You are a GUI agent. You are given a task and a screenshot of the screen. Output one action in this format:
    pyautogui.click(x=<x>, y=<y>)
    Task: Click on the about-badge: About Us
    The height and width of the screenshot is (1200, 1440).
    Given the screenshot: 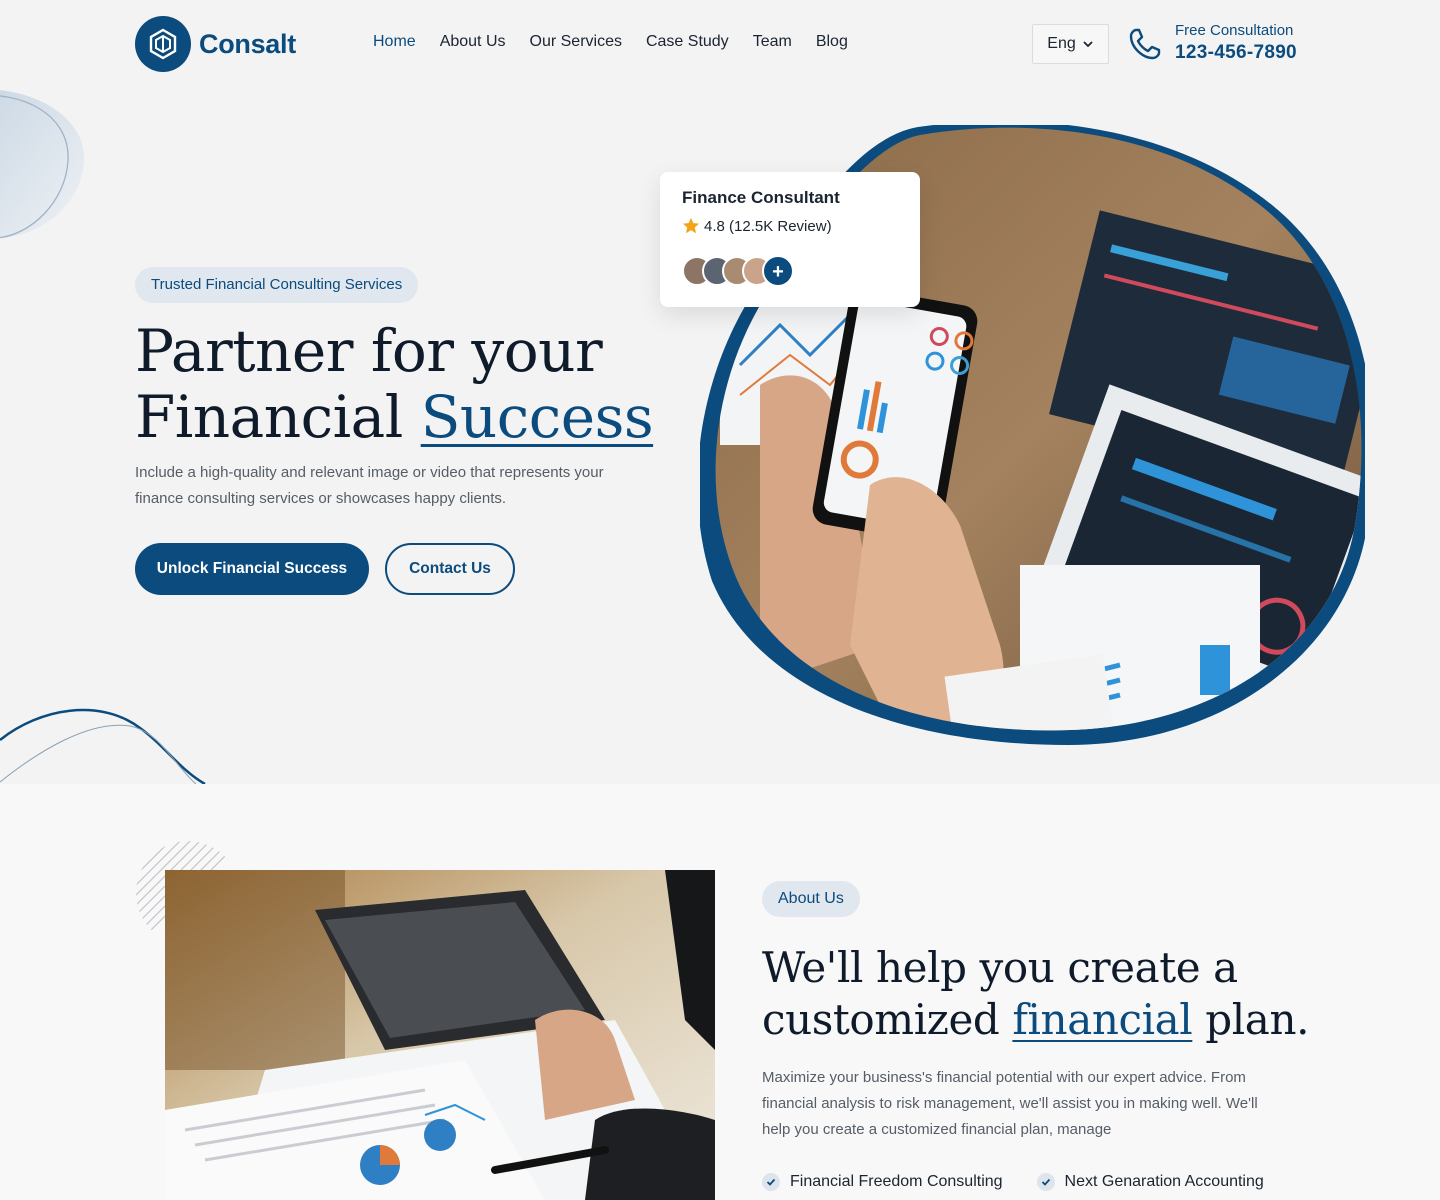 What is the action you would take?
    pyautogui.click(x=811, y=899)
    